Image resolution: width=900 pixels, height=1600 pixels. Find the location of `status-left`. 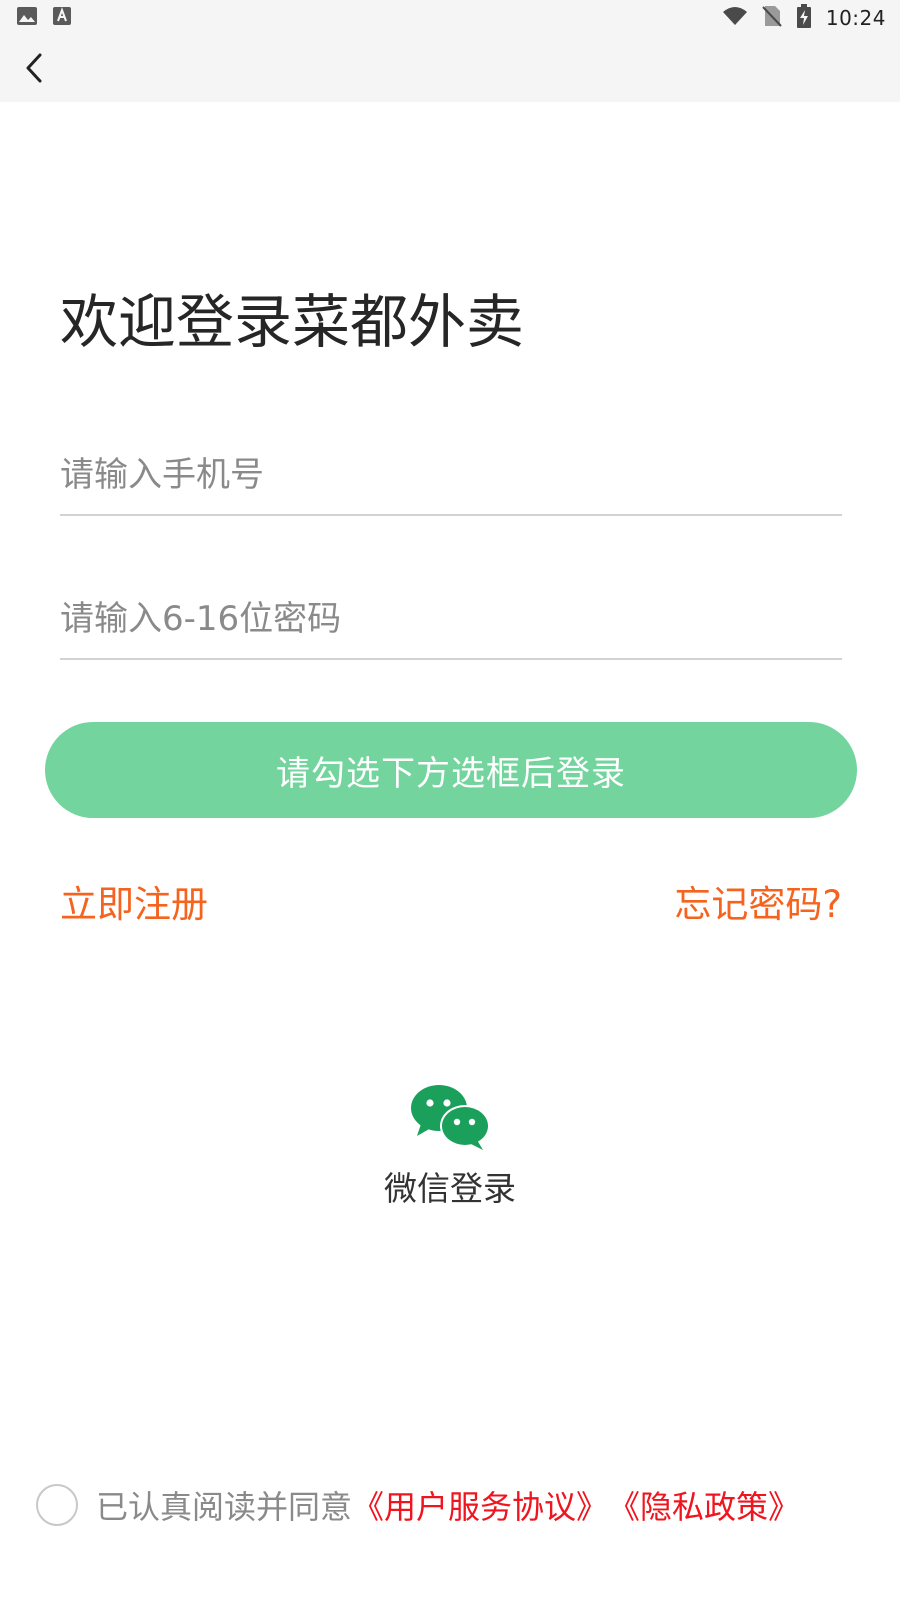

status-left is located at coordinates (44, 18).